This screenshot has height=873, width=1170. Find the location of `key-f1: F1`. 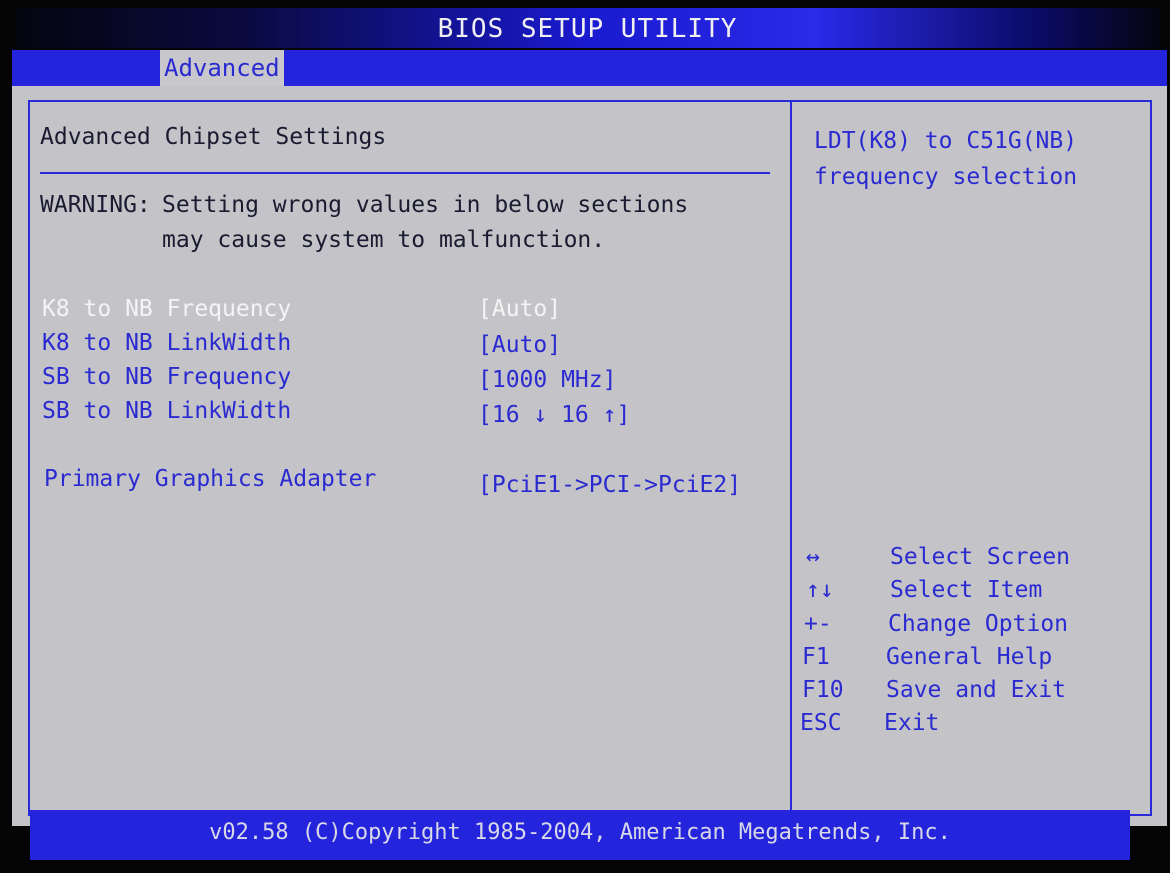

key-f1: F1 is located at coordinates (816, 657).